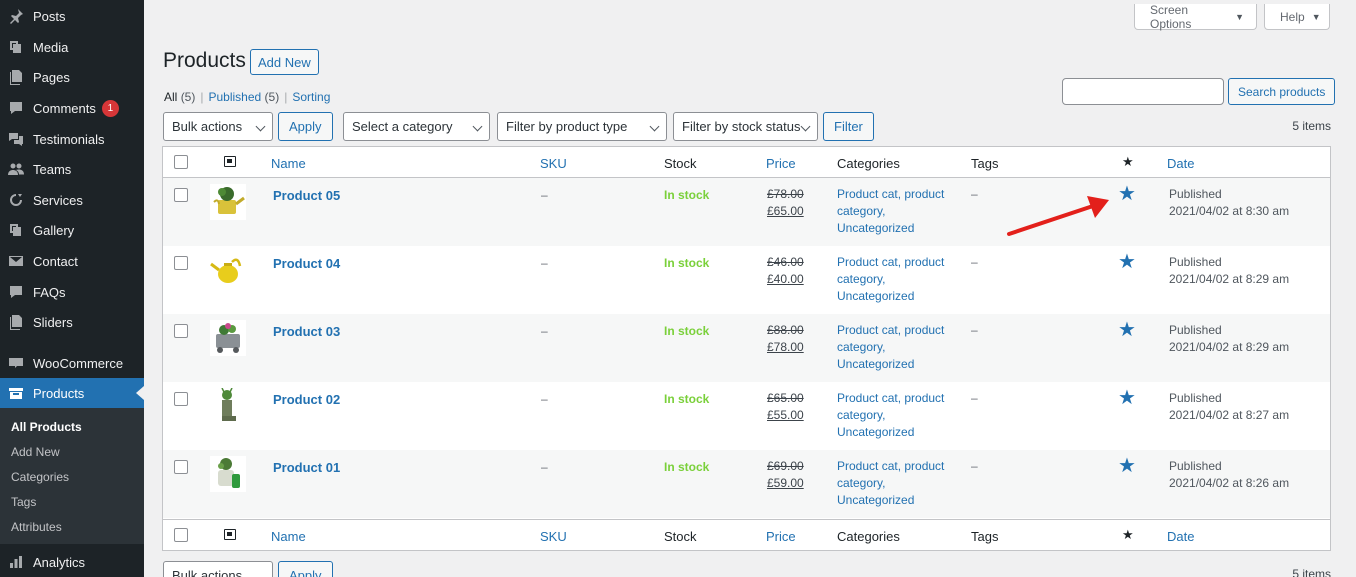  I want to click on product-type-value: Filter by product type, so click(567, 126).